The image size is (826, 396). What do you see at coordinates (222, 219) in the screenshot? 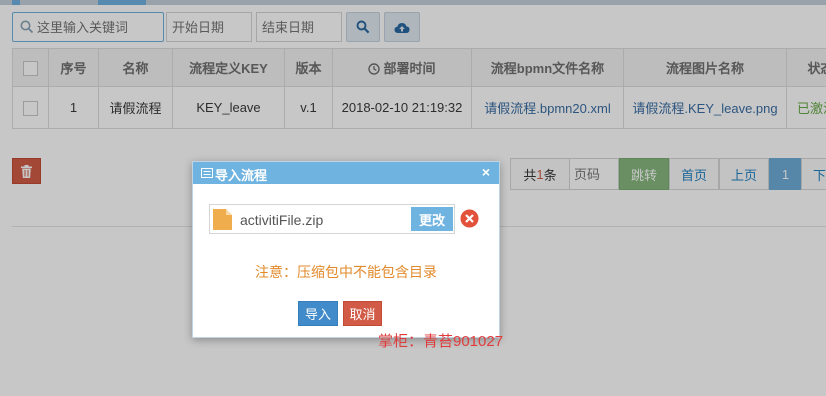
I see `file-icon` at bounding box center [222, 219].